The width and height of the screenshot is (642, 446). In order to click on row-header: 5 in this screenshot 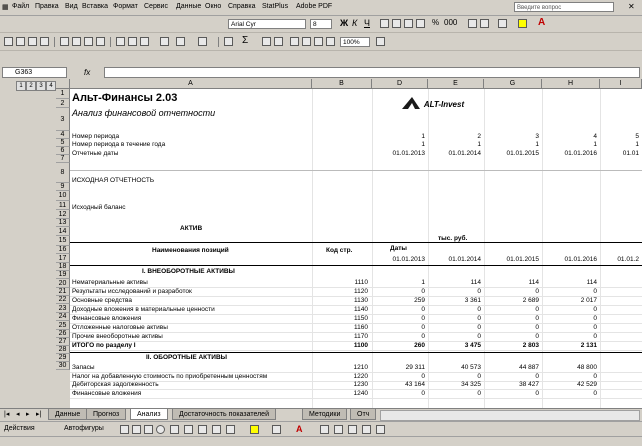, I will do `click(63, 143)`.